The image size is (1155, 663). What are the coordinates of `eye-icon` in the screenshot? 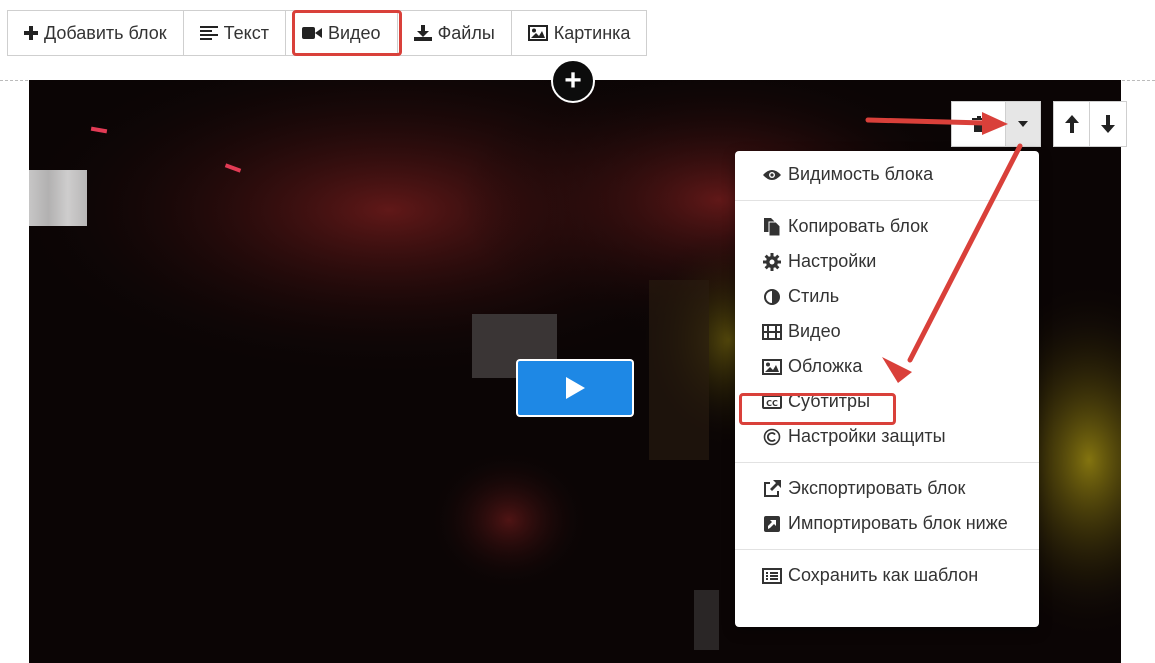 It's located at (772, 175).